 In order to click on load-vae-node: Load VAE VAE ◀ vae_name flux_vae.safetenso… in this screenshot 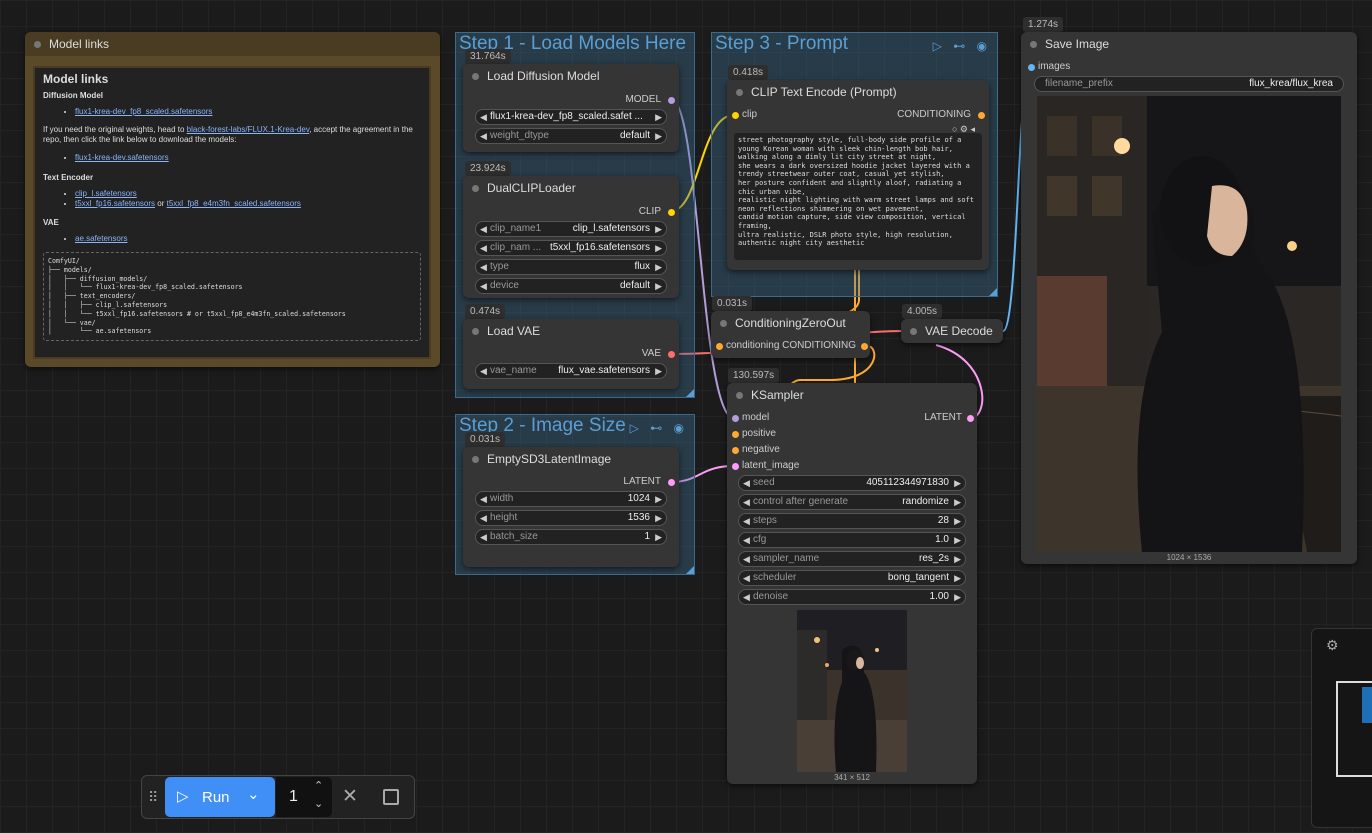, I will do `click(571, 354)`.